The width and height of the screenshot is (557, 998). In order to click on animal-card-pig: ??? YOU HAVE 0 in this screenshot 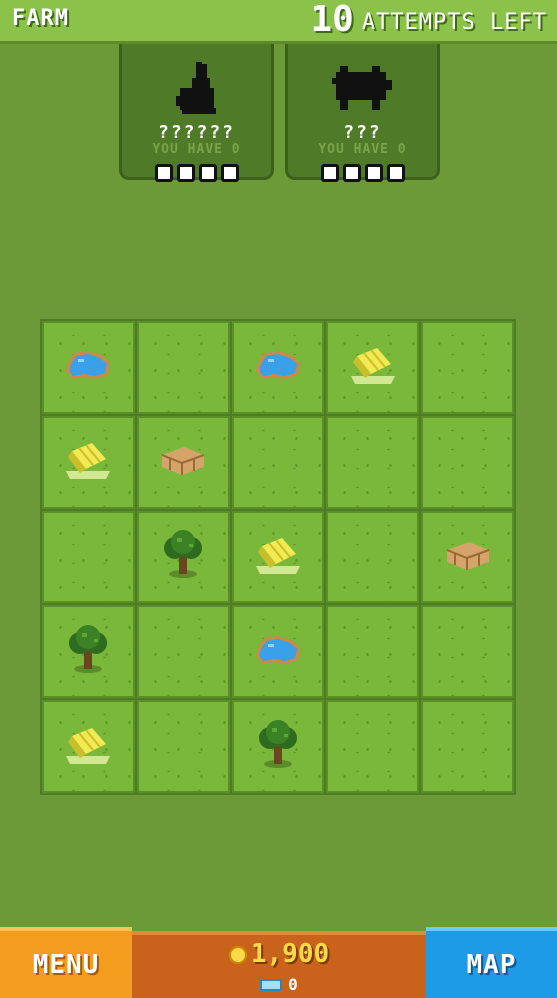, I will do `click(362, 113)`.